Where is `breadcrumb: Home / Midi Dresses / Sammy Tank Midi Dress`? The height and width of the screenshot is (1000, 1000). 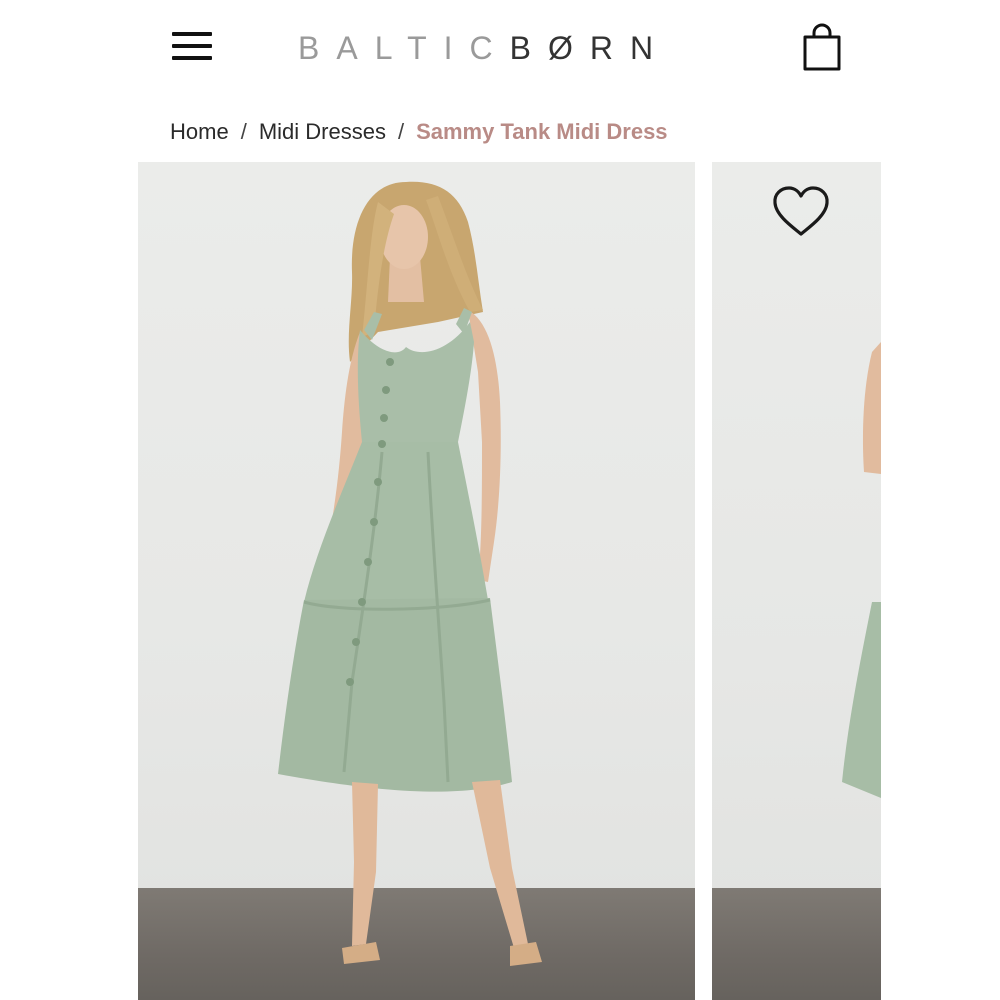
breadcrumb: Home / Midi Dresses / Sammy Tank Midi Dress is located at coordinates (419, 132).